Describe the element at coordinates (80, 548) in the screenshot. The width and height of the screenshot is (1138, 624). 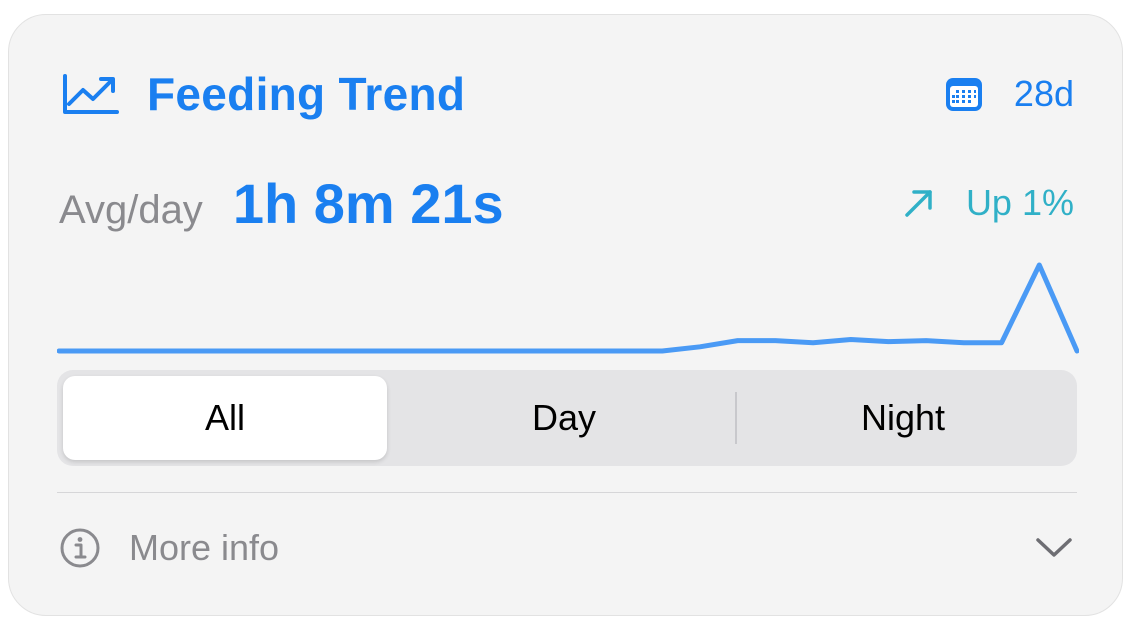
I see `info-circle-icon` at that location.